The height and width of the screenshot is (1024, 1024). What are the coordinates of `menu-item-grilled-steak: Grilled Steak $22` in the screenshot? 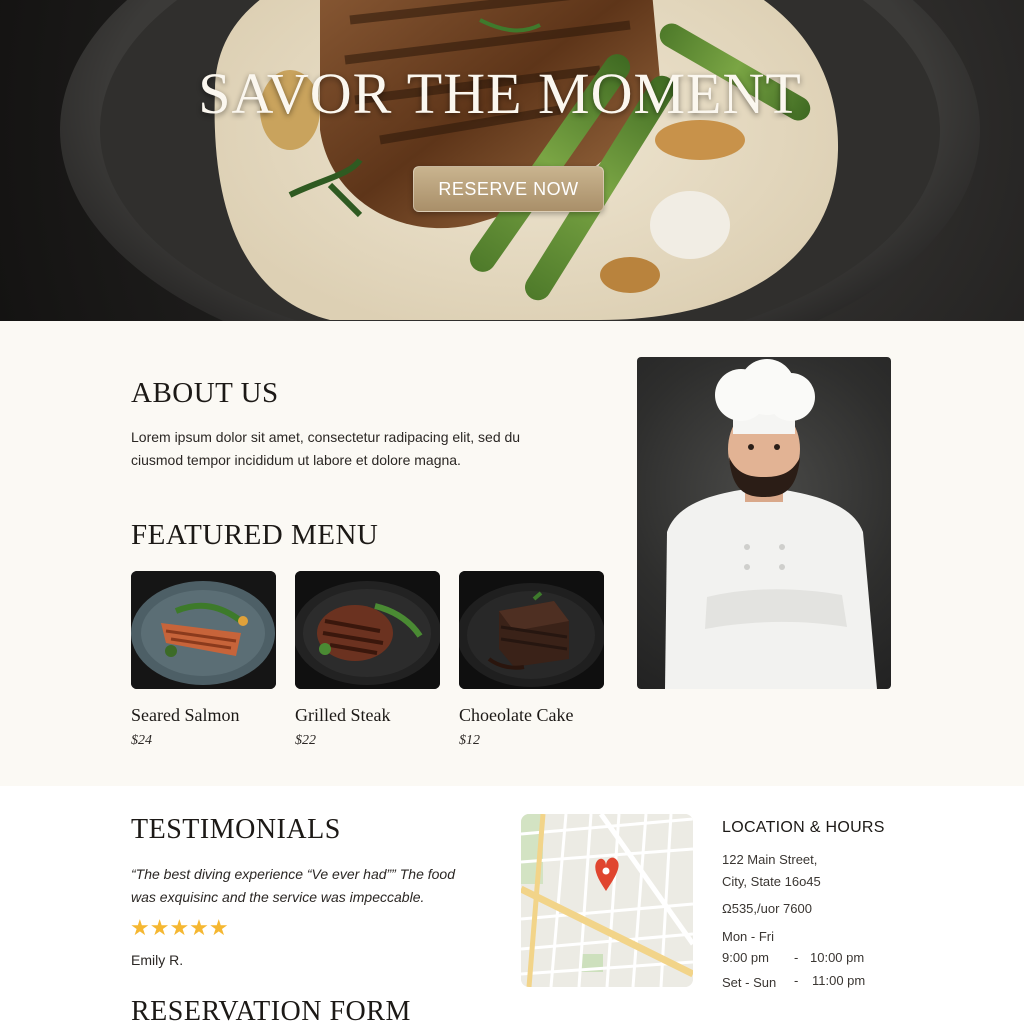 It's located at (368, 660).